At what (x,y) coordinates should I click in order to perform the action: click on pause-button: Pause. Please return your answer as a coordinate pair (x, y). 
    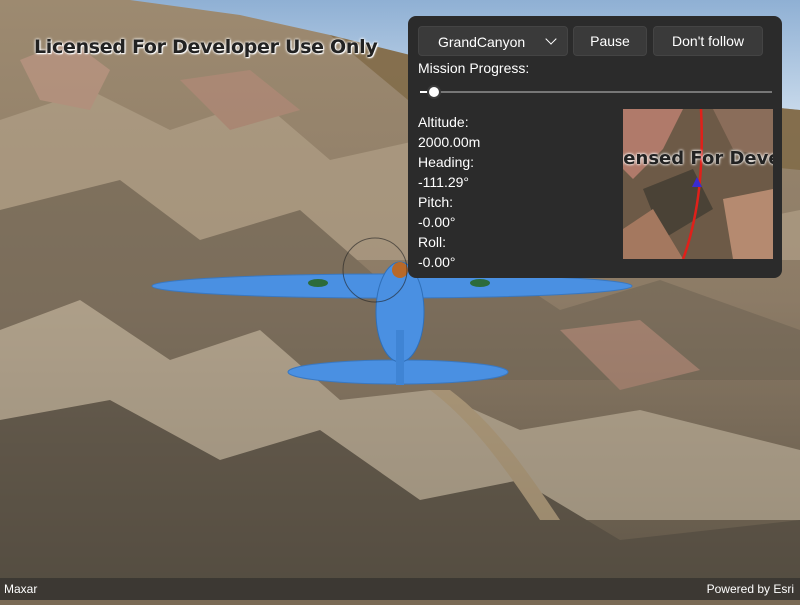
    Looking at the image, I should click on (610, 41).